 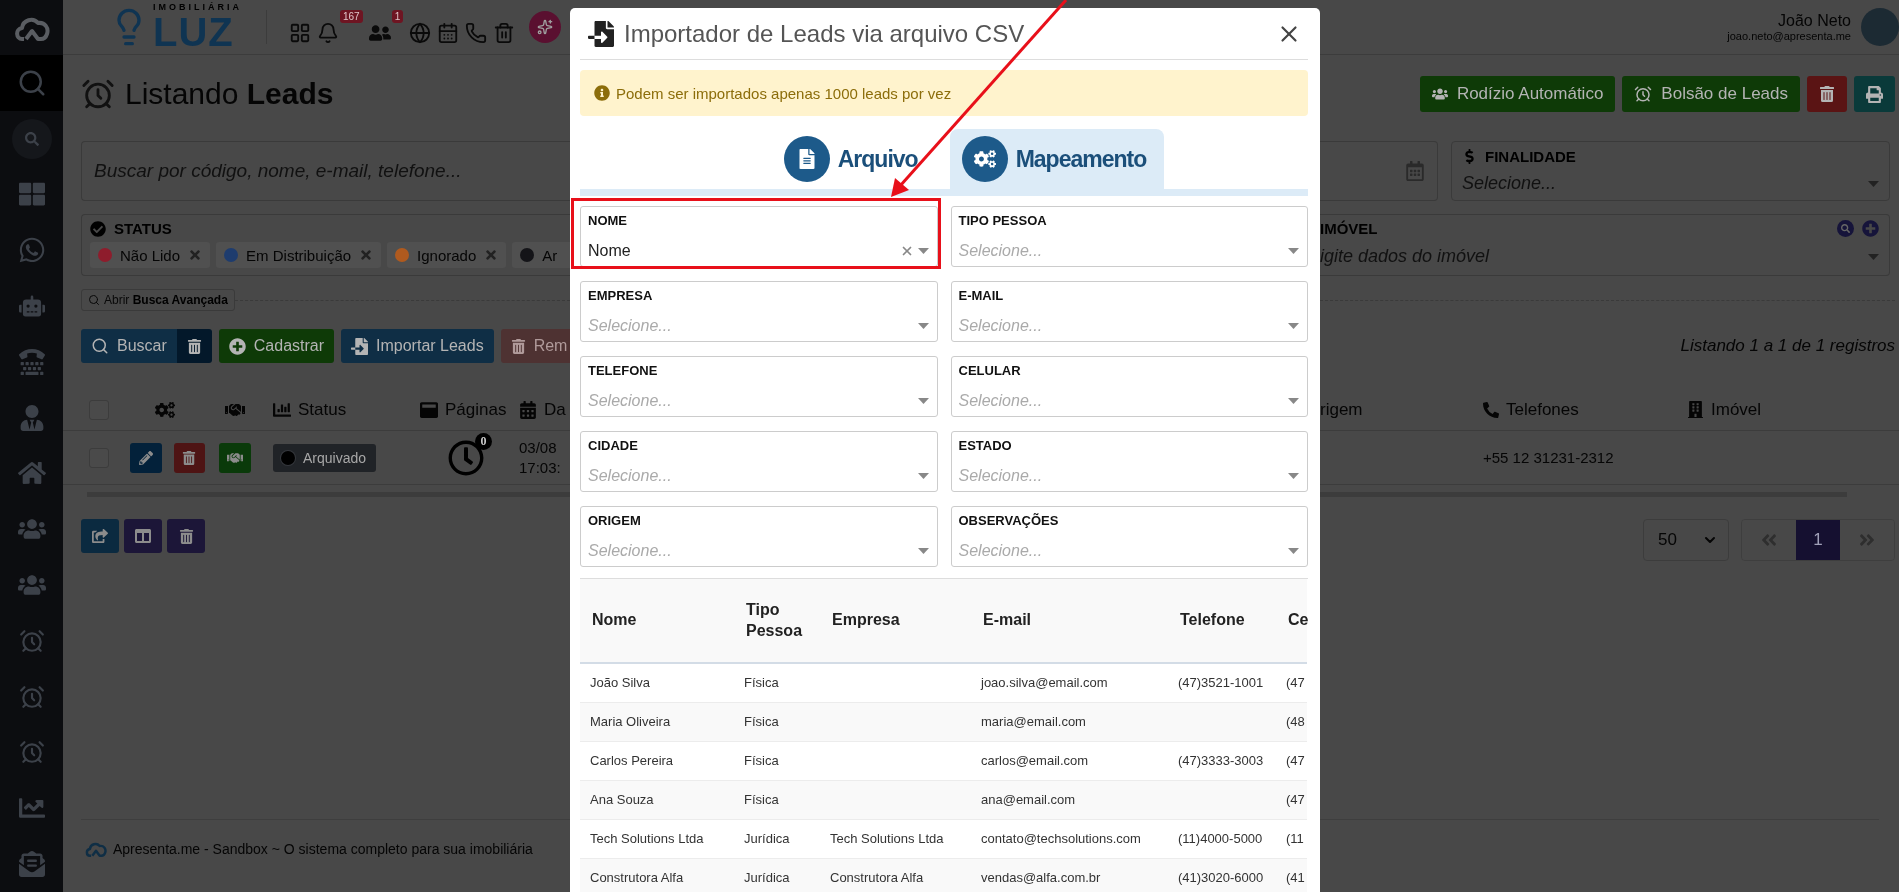 What do you see at coordinates (535, 346) in the screenshot?
I see `remove-button: Rem` at bounding box center [535, 346].